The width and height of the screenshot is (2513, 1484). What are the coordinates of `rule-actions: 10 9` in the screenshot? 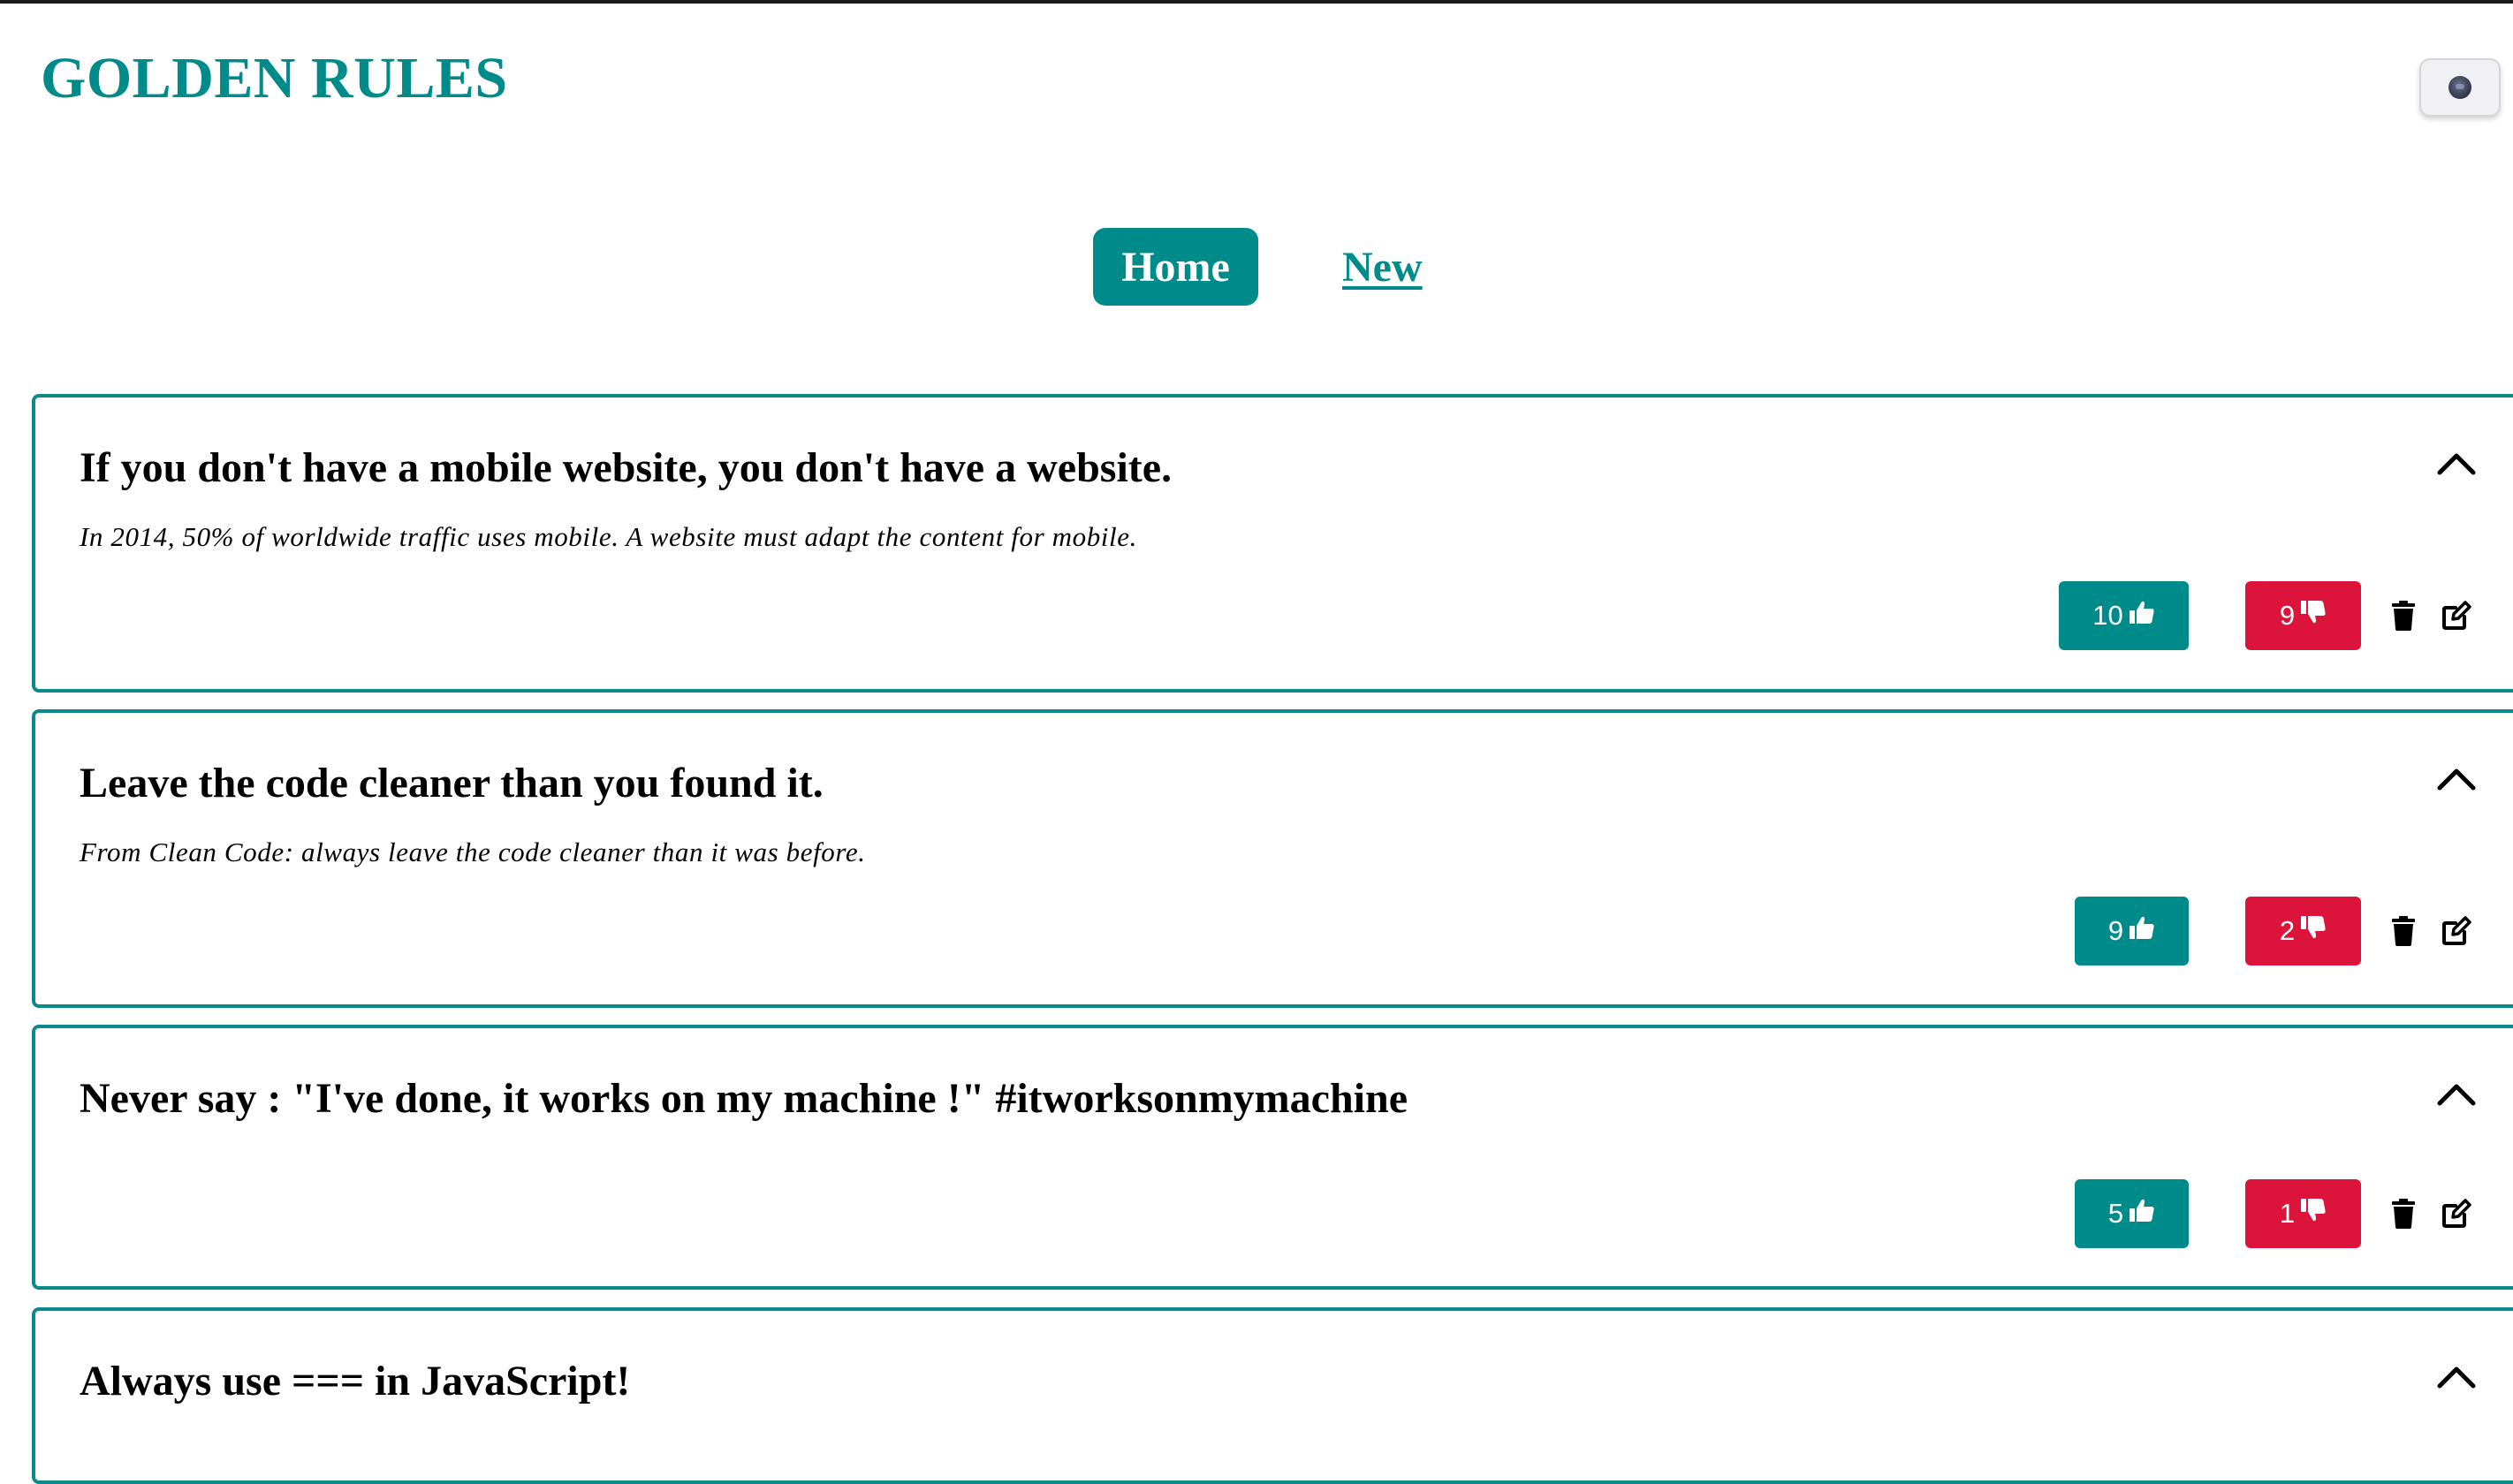 It's located at (2267, 615).